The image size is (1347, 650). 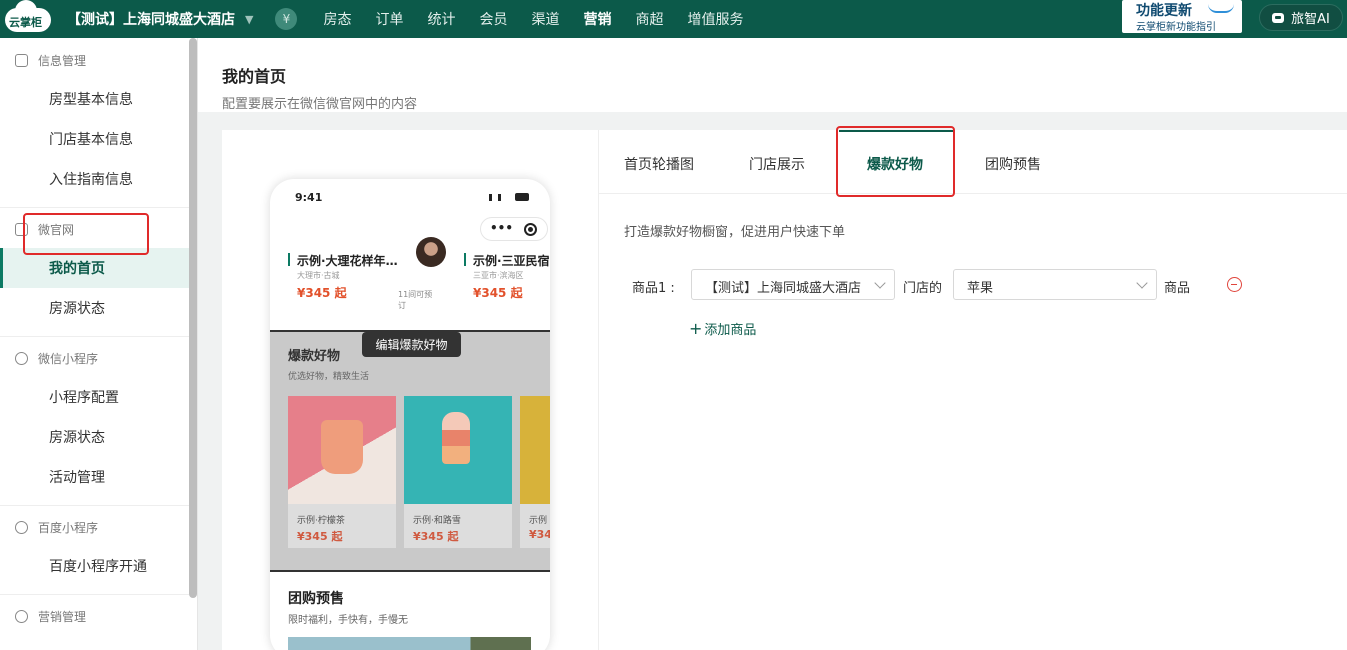 What do you see at coordinates (1221, 8) in the screenshot?
I see `wave-icon` at bounding box center [1221, 8].